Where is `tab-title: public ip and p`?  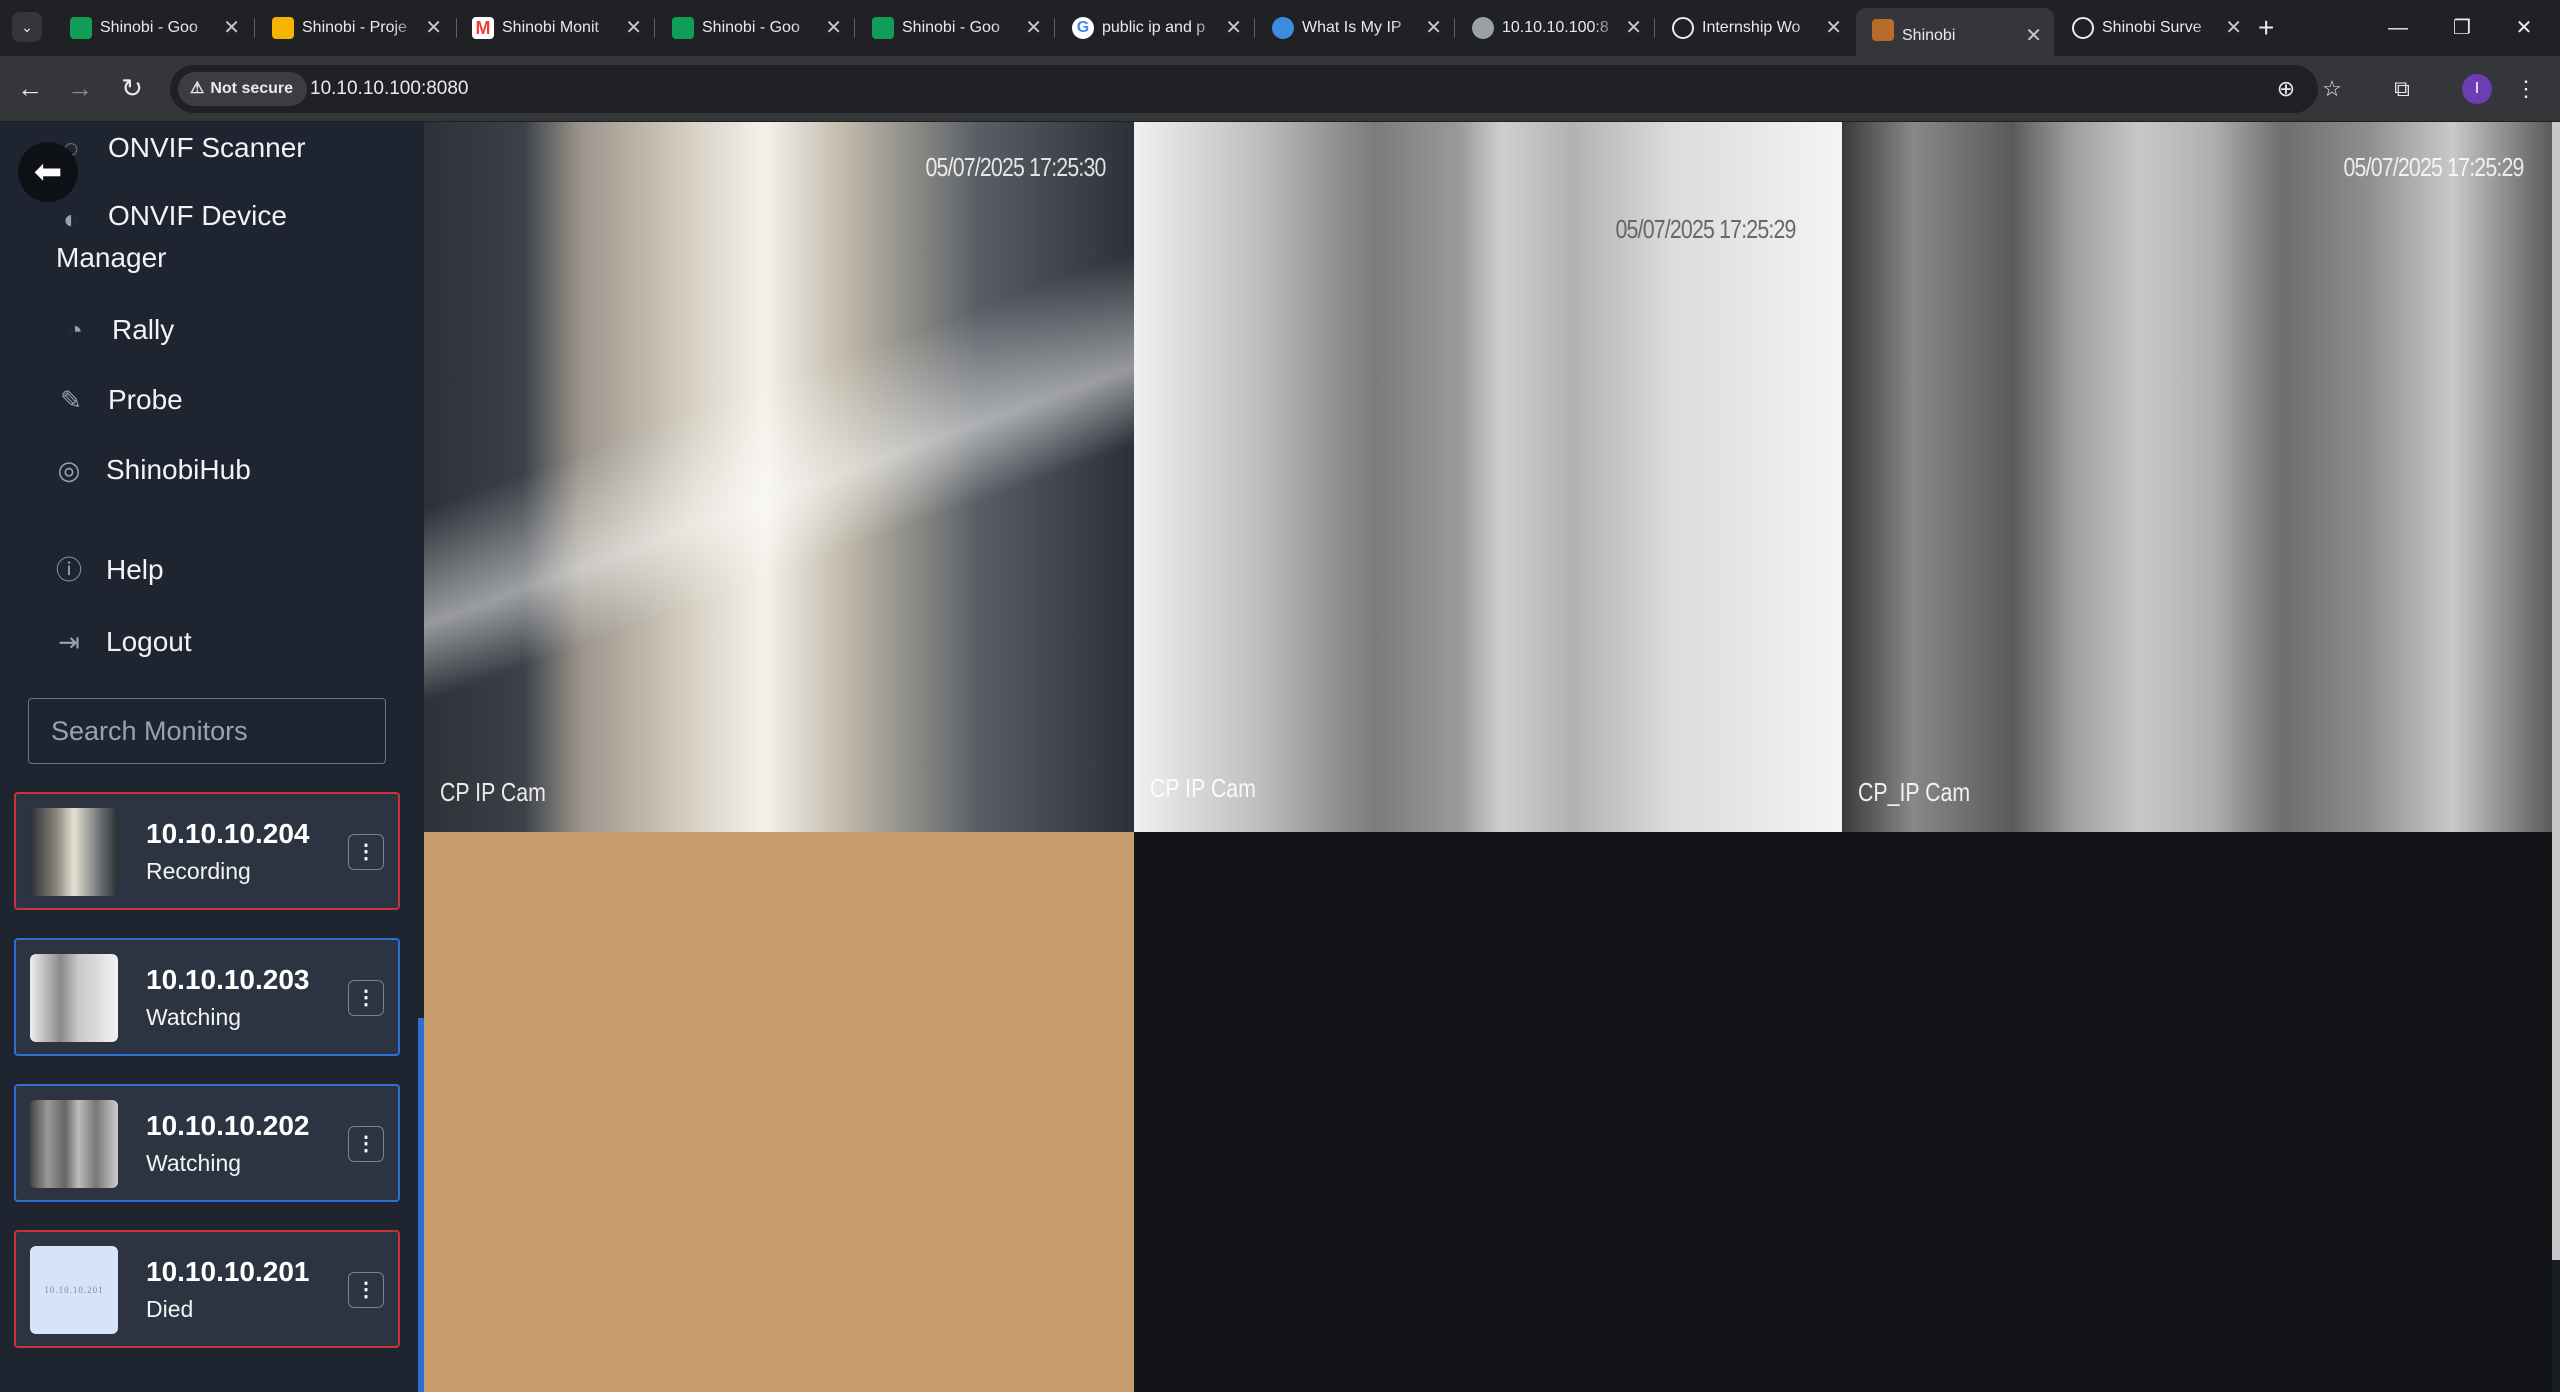 tab-title: public ip and p is located at coordinates (1154, 27).